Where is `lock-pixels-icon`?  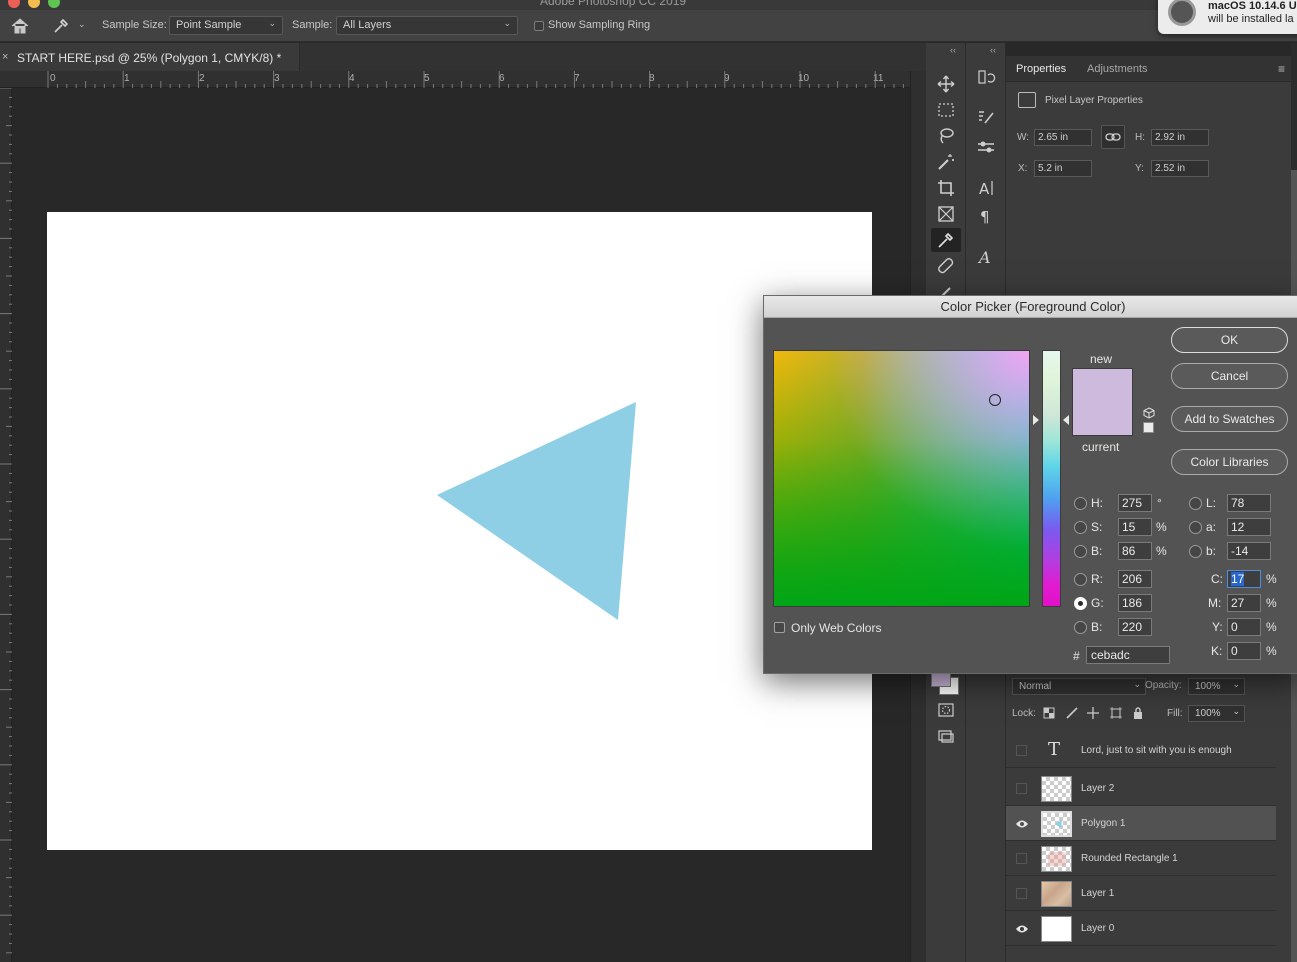 lock-pixels-icon is located at coordinates (1072, 714).